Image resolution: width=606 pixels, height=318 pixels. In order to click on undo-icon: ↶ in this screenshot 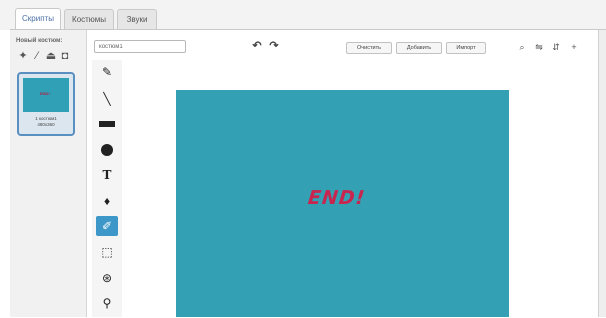, I will do `click(257, 46)`.